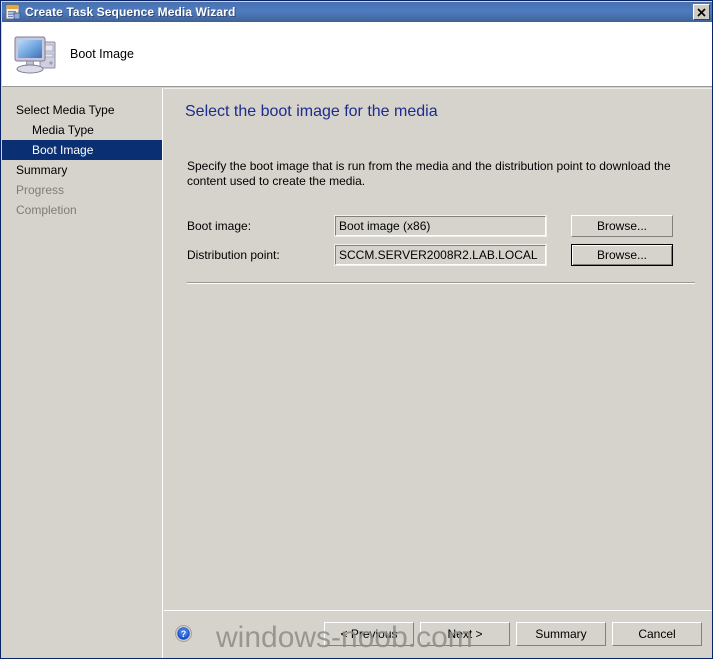 Image resolution: width=713 pixels, height=659 pixels. I want to click on distribution-point-label: Distribution point:, so click(233, 255).